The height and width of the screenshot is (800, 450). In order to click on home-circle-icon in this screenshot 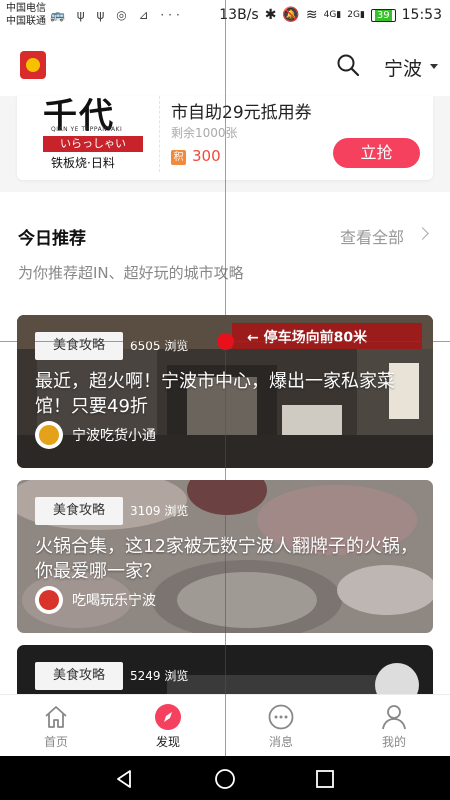, I will do `click(225, 779)`.